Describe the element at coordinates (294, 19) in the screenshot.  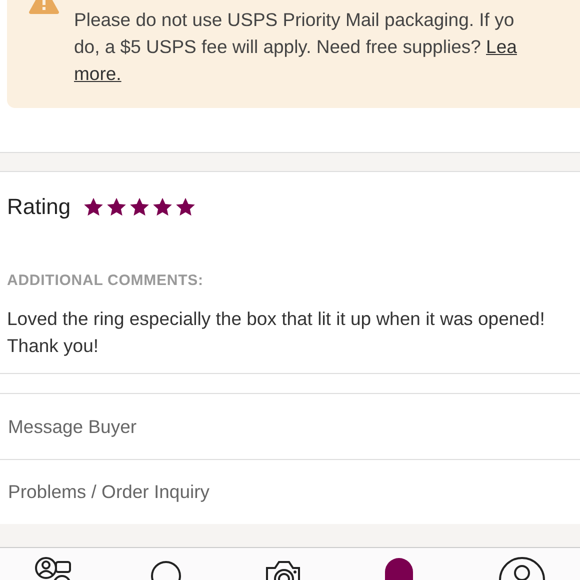
I see `notice-text: Please do not use USPS Priority Mail packaging. If yo` at that location.